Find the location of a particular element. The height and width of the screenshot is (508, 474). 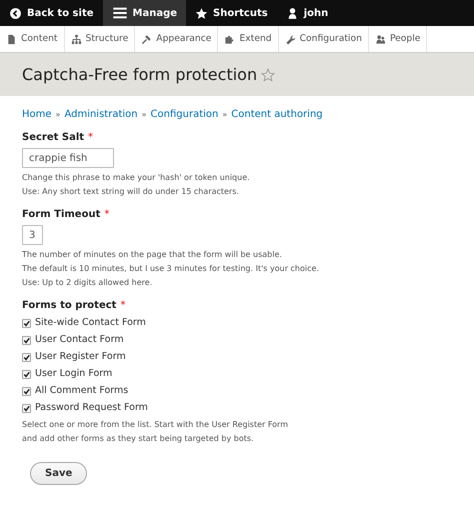

description-text: The number of minutes on the page that the form will be usable. is located at coordinates (152, 255).